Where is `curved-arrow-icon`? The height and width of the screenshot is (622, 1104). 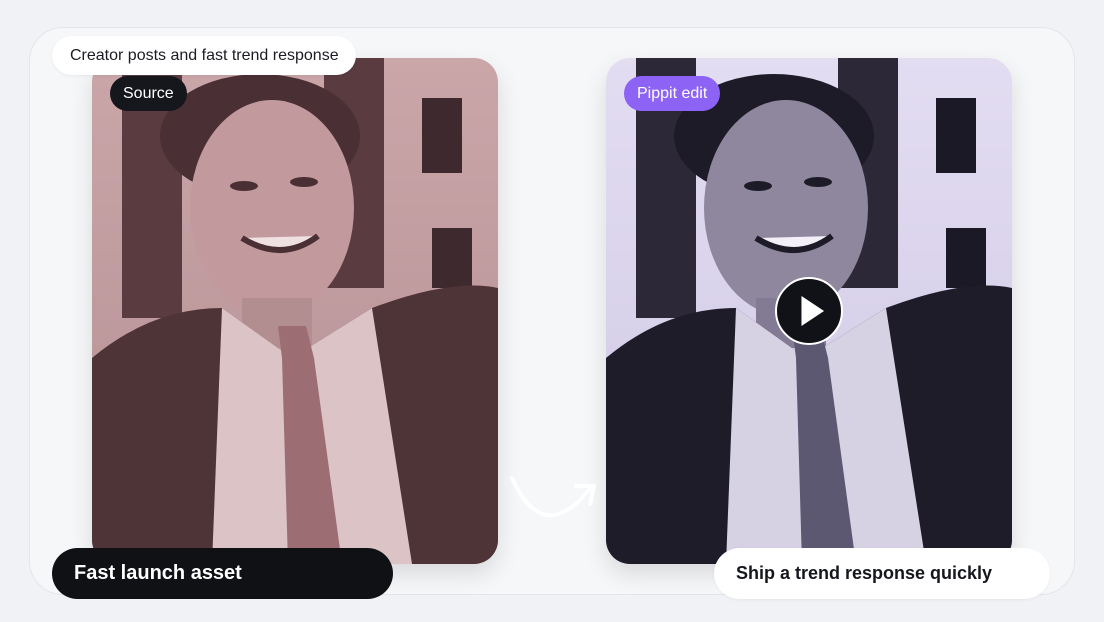
curved-arrow-icon is located at coordinates (553, 497).